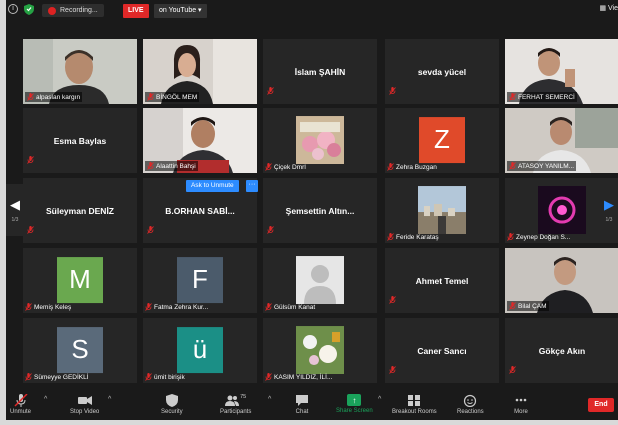 Image resolution: width=618 pixels, height=425 pixels. I want to click on participant-tile: Esma Baylas, so click(80, 140).